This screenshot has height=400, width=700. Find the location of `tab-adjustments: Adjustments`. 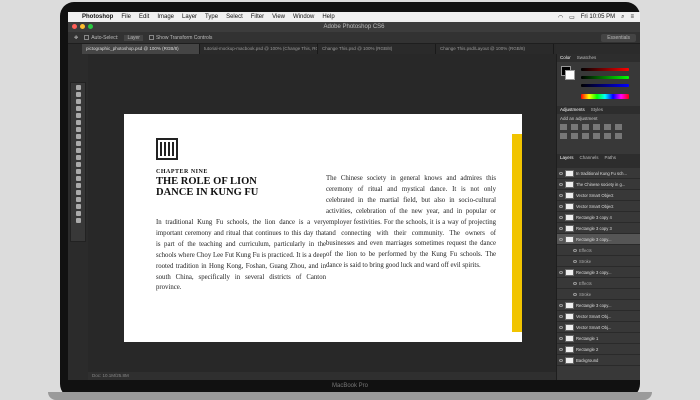

tab-adjustments: Adjustments is located at coordinates (572, 110).